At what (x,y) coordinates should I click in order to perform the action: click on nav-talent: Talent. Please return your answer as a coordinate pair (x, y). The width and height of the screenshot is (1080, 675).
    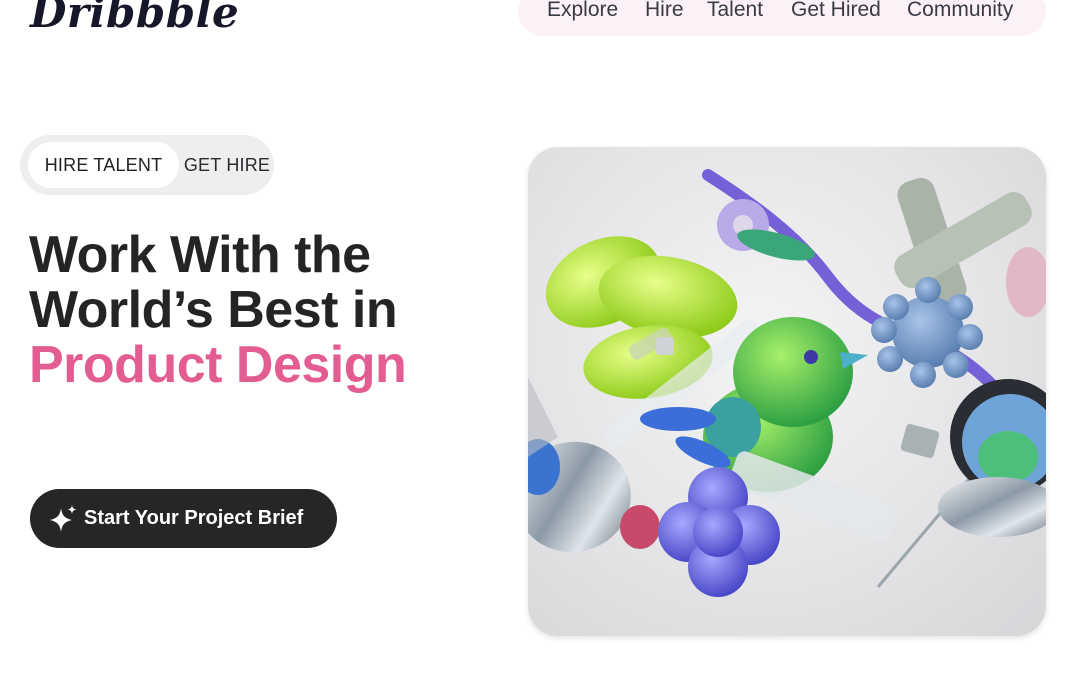
    Looking at the image, I should click on (735, 11).